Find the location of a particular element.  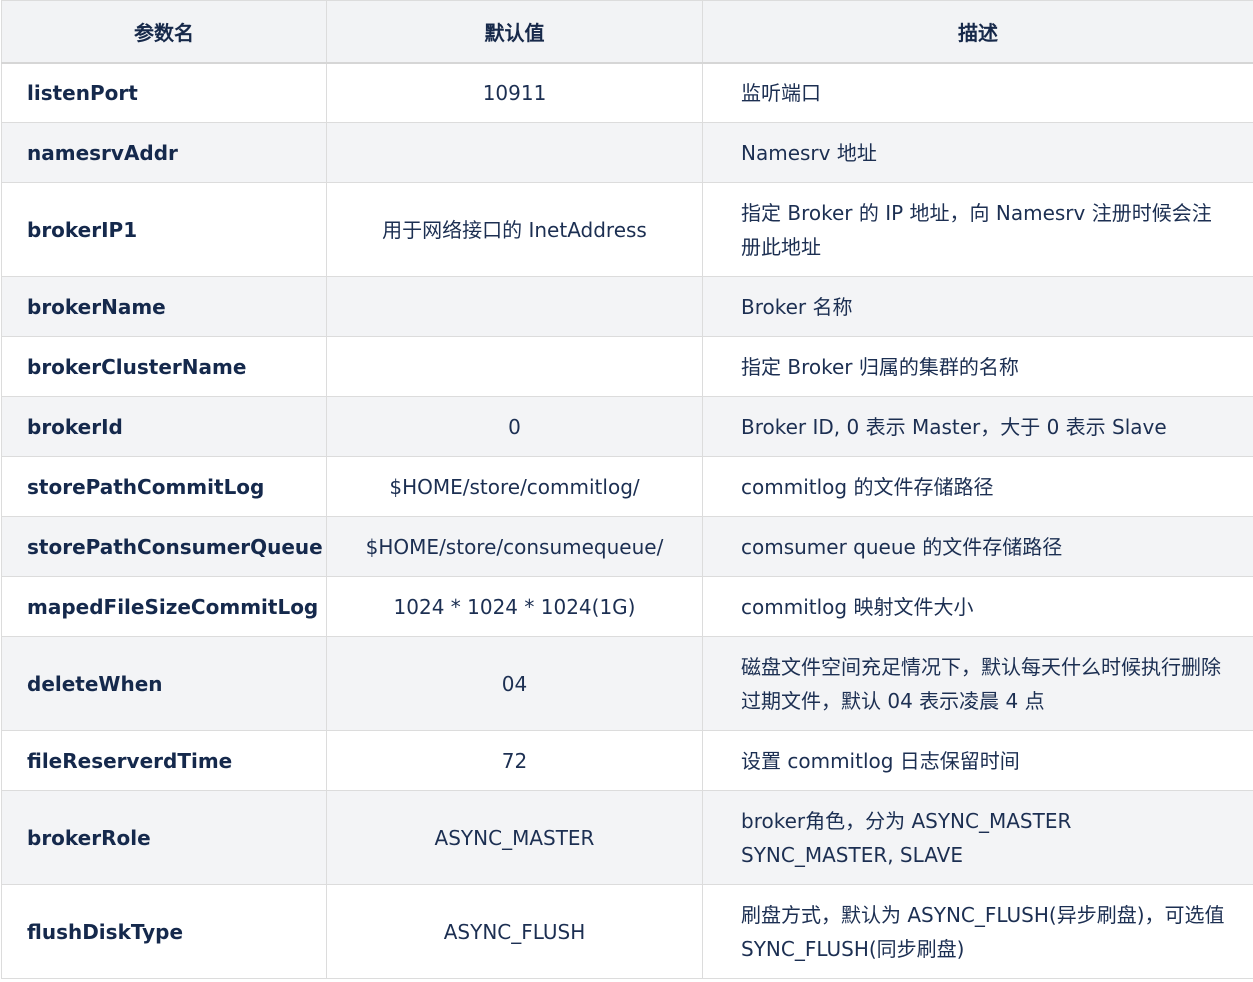

default-value-cell: 用于网络接口的 InetAddress is located at coordinates (514, 229).